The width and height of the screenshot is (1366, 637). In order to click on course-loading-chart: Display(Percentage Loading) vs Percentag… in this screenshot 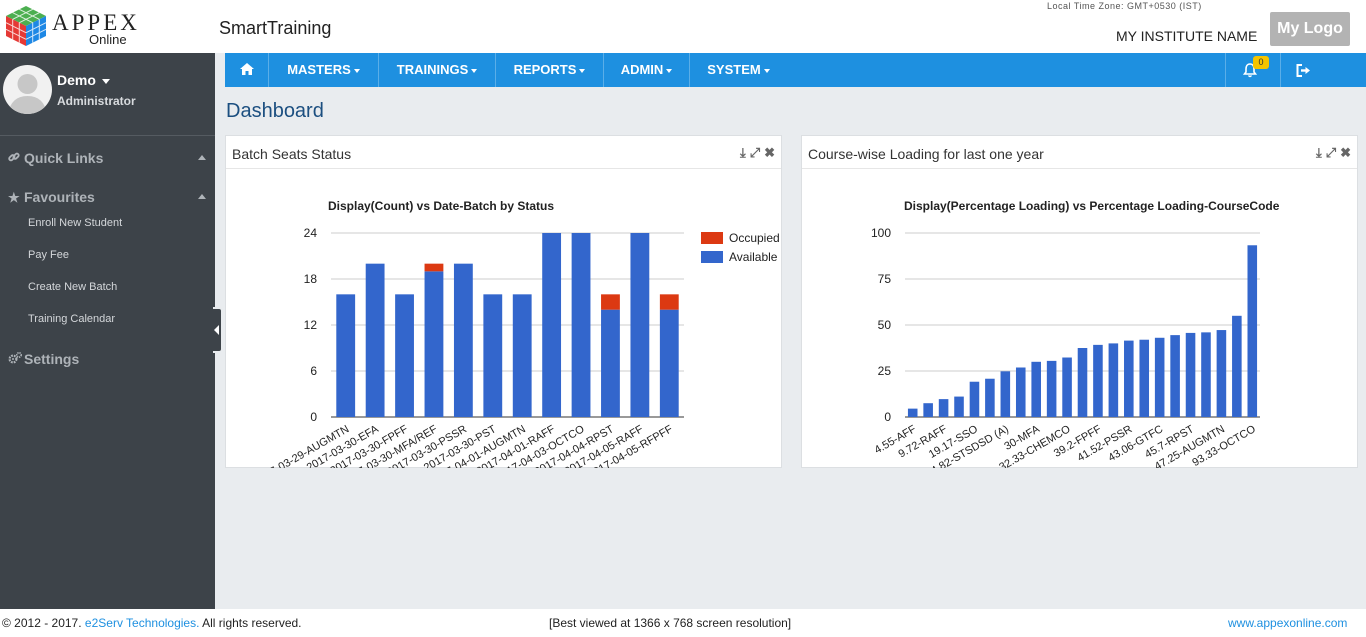, I will do `click(1075, 333)`.